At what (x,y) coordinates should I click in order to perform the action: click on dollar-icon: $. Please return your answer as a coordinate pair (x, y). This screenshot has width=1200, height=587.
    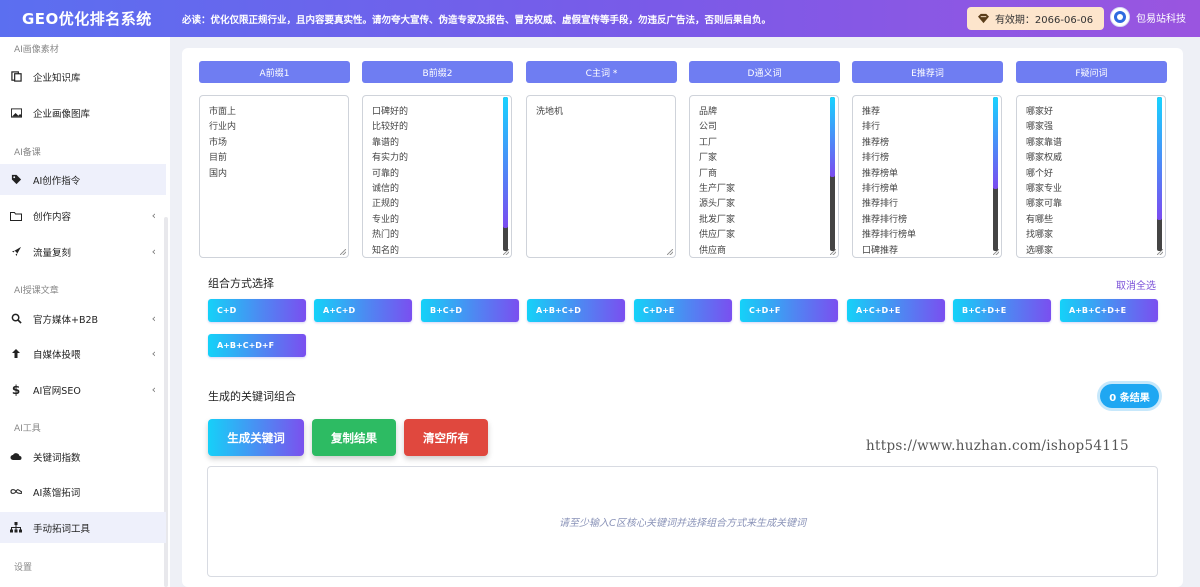
    Looking at the image, I should click on (16, 389).